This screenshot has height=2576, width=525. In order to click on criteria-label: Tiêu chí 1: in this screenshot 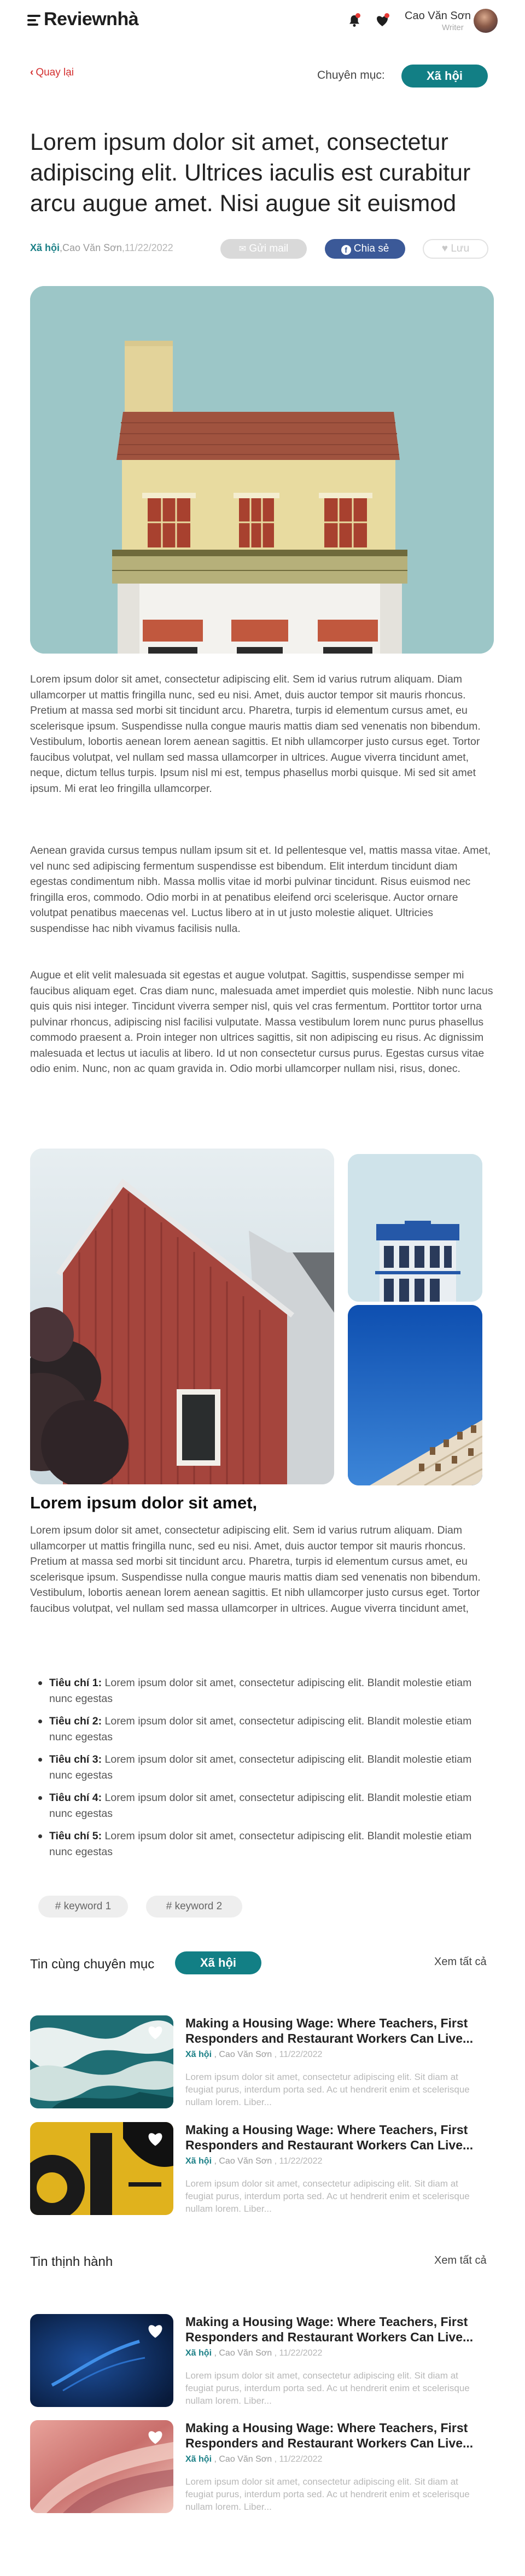, I will do `click(75, 1683)`.